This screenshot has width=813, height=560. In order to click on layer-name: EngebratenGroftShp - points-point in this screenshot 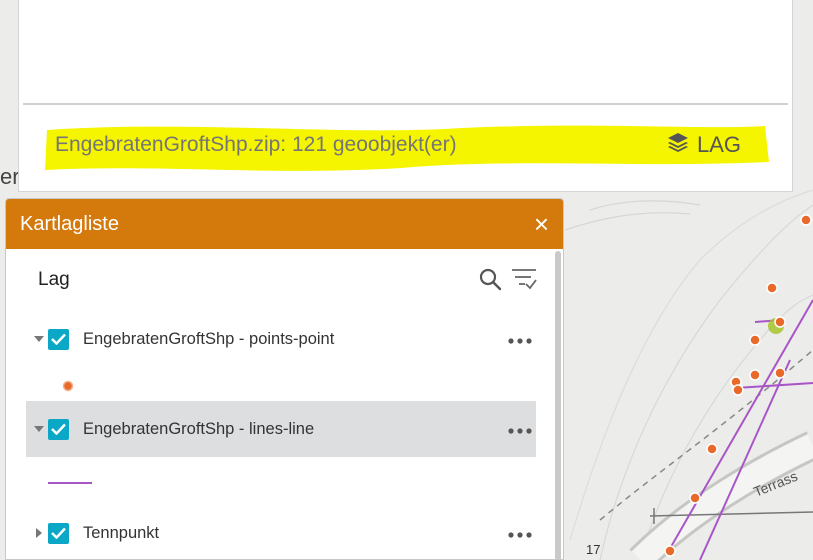, I will do `click(209, 338)`.